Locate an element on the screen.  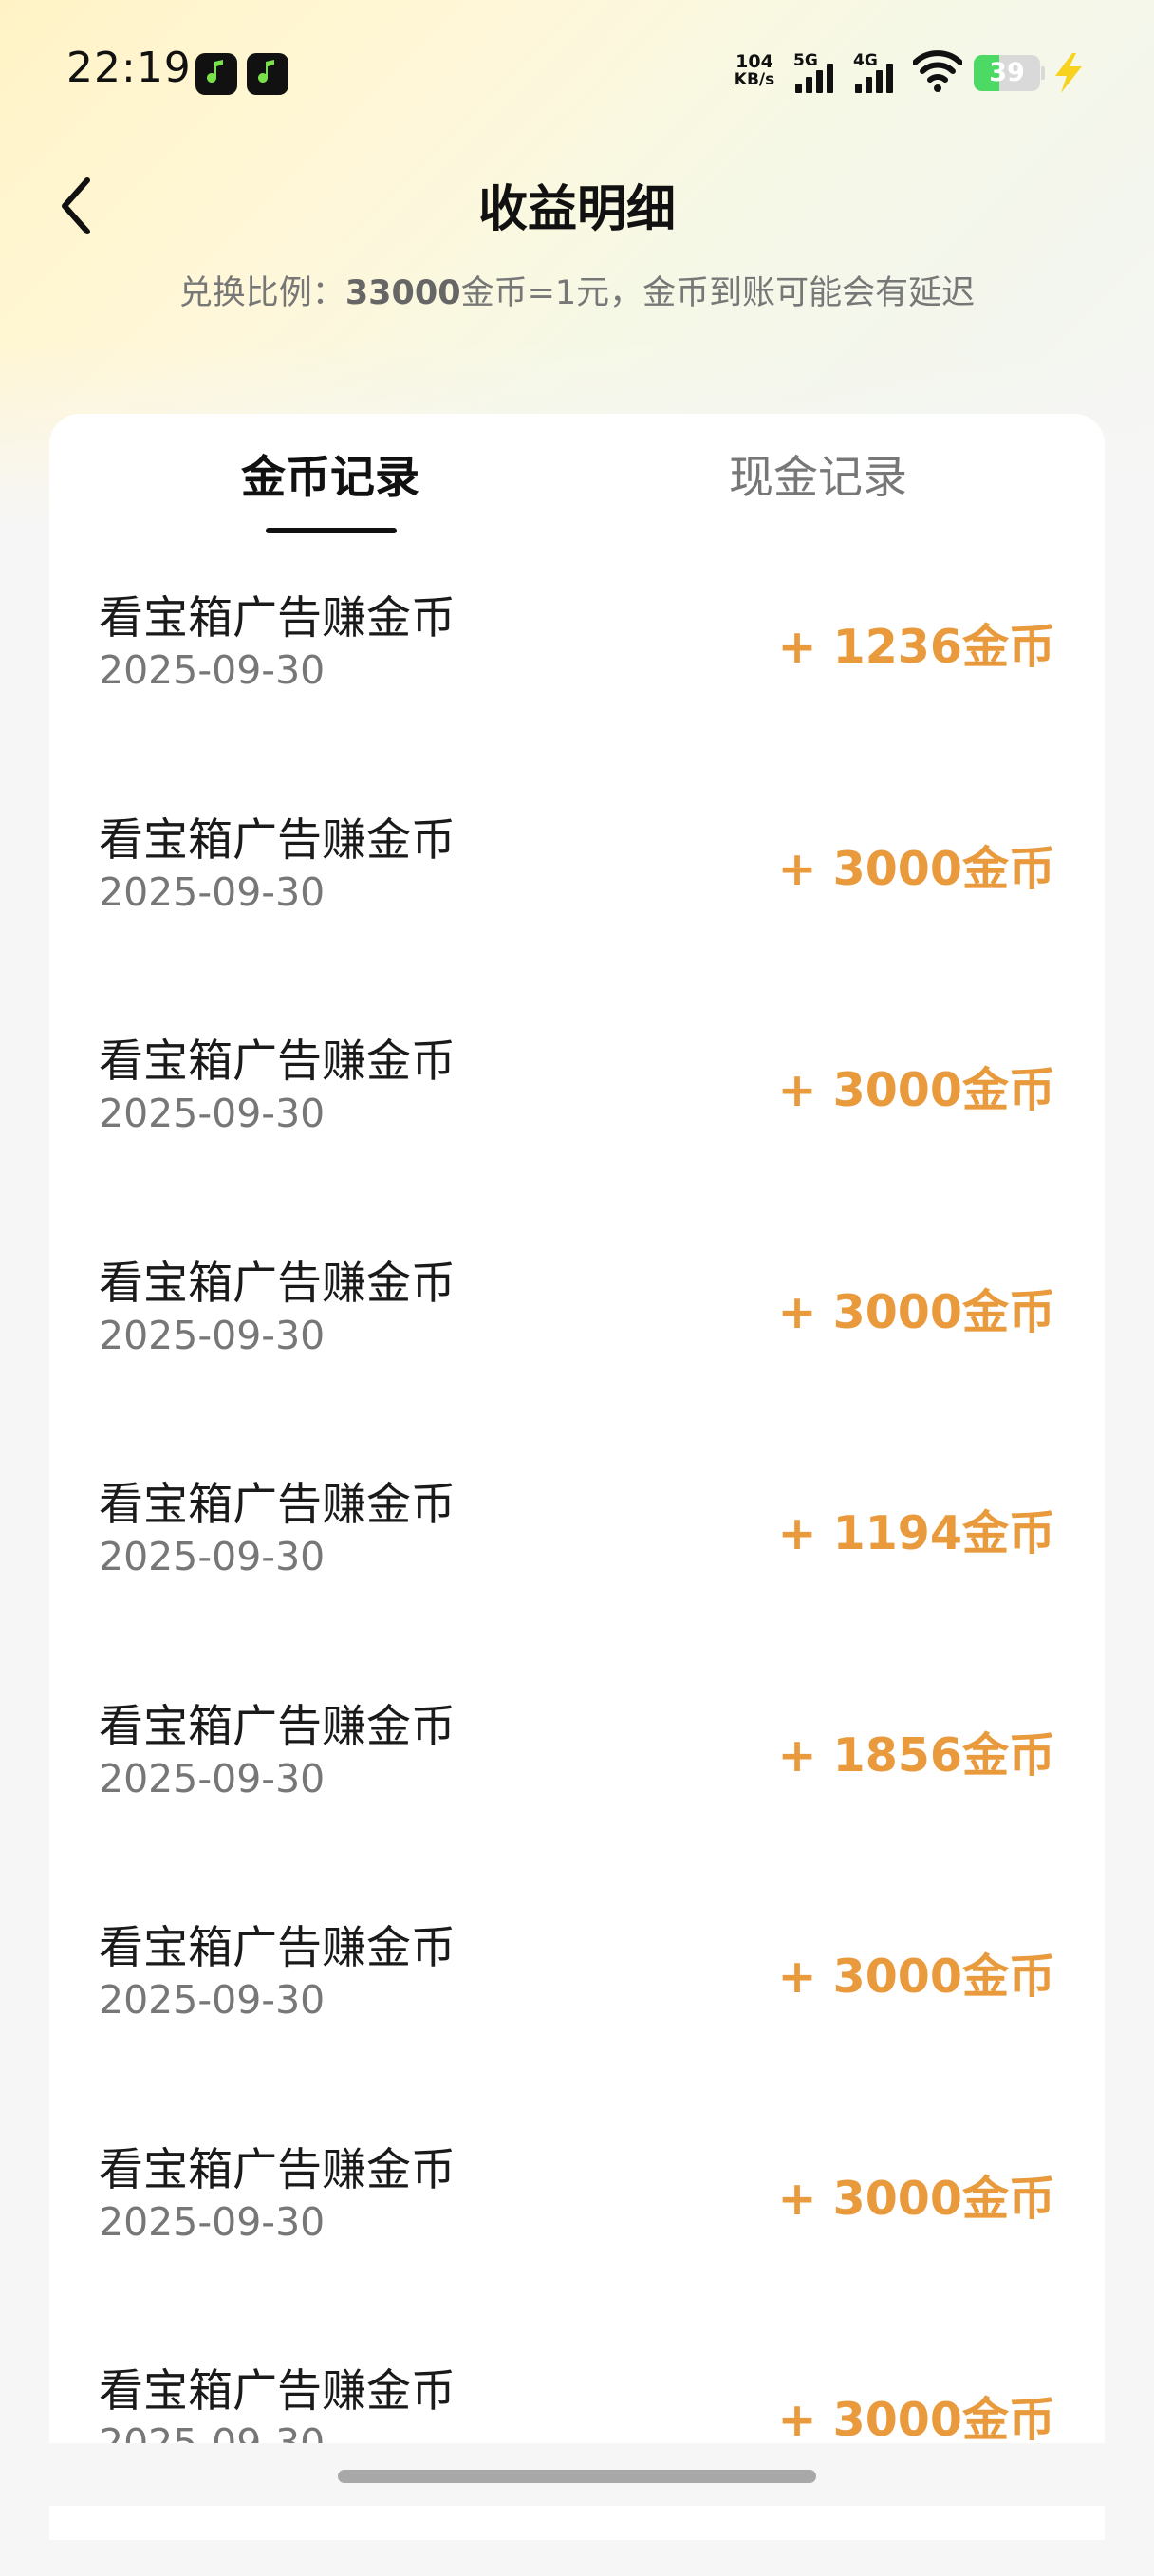
record-amount: + 1236金币 is located at coordinates (916, 647).